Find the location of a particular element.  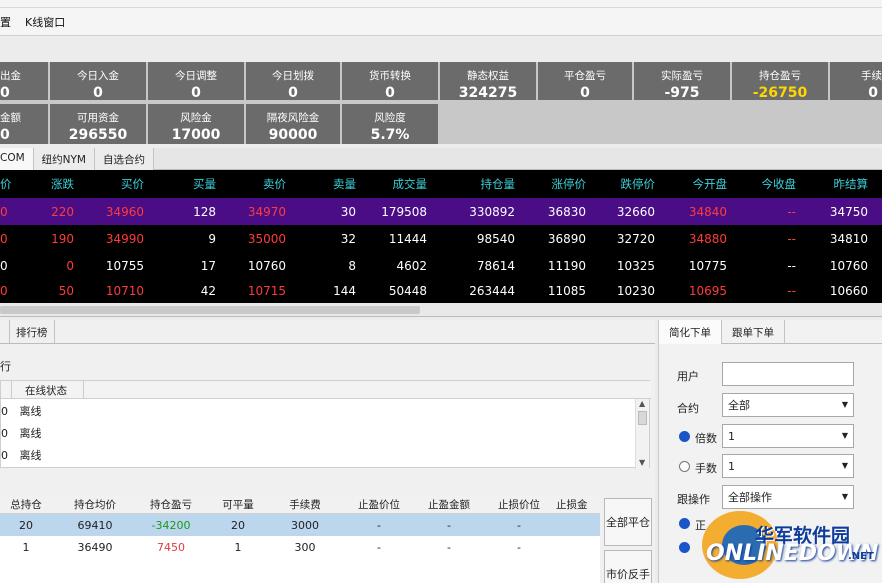

stat-actual-pnl: 实际盈亏 -975 is located at coordinates (682, 81).